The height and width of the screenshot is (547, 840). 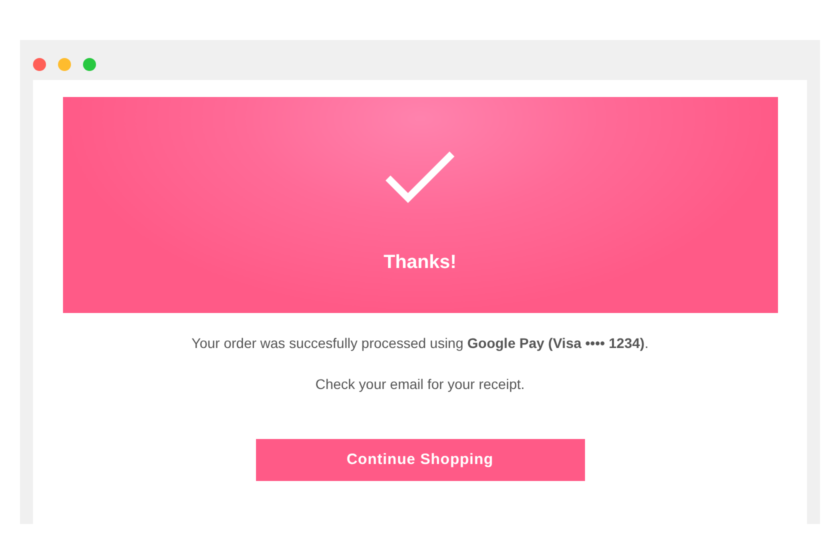 I want to click on receipt-note: Check your email for your receipt., so click(x=420, y=384).